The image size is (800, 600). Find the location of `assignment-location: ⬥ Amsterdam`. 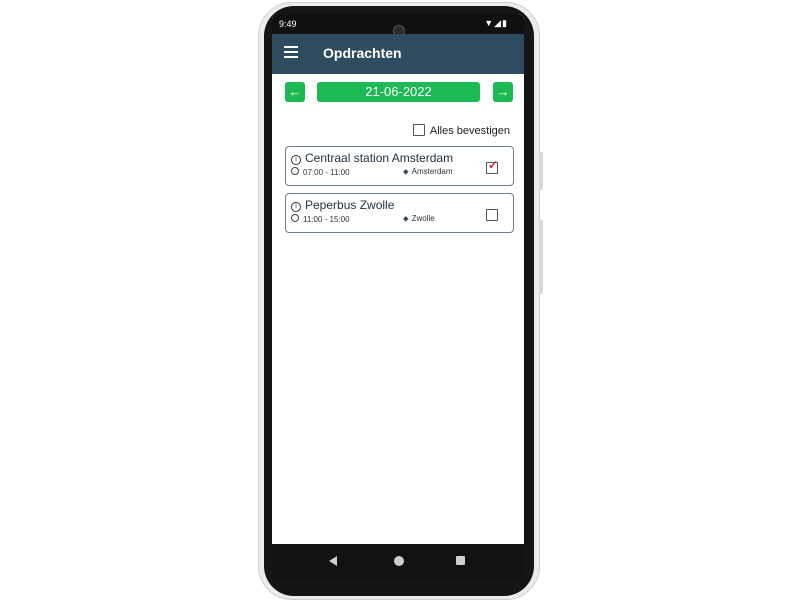

assignment-location: ⬥ Amsterdam is located at coordinates (428, 172).